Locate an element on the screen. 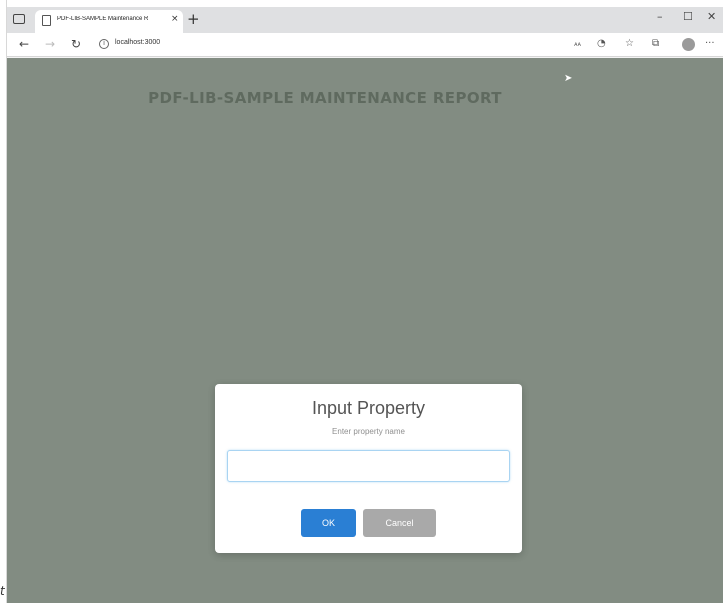 This screenshot has height=603, width=723. more-icon: ··· is located at coordinates (710, 43).